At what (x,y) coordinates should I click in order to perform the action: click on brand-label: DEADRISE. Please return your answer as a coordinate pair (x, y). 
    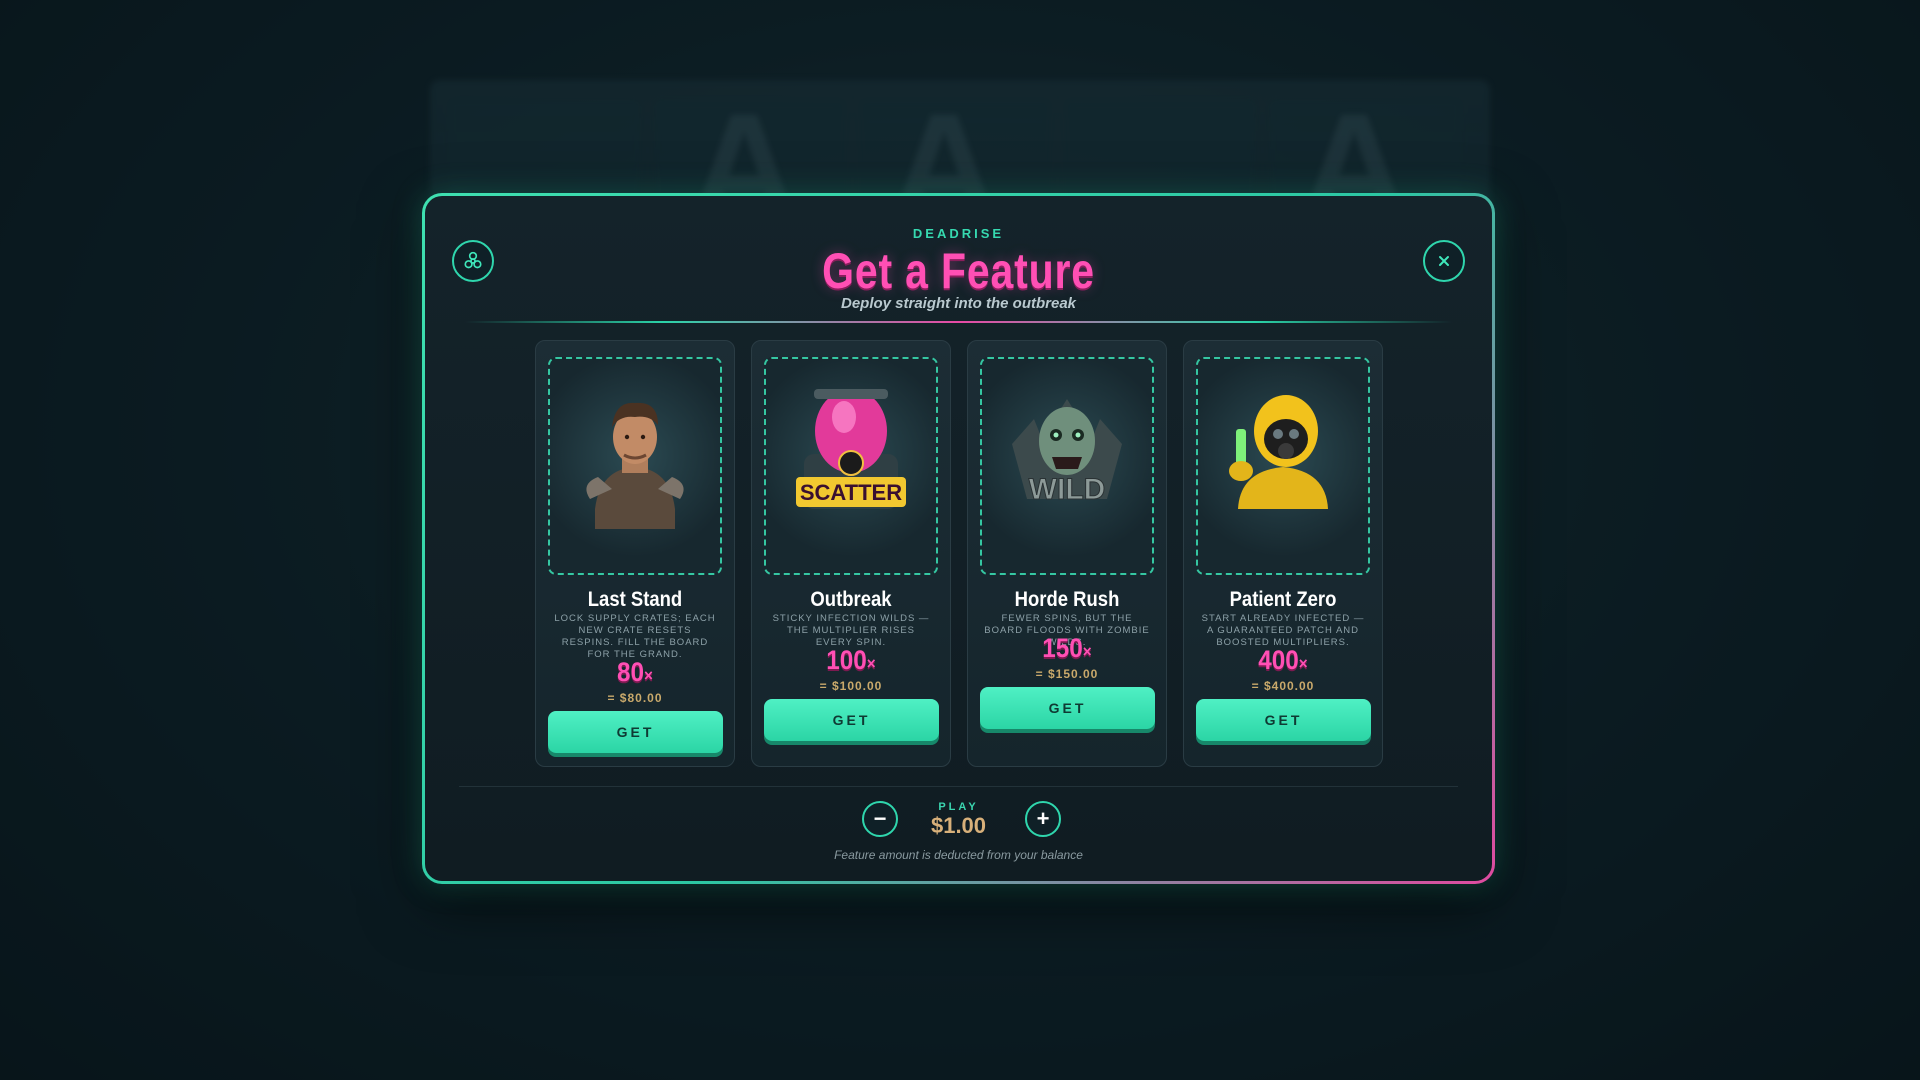
    Looking at the image, I should click on (958, 233).